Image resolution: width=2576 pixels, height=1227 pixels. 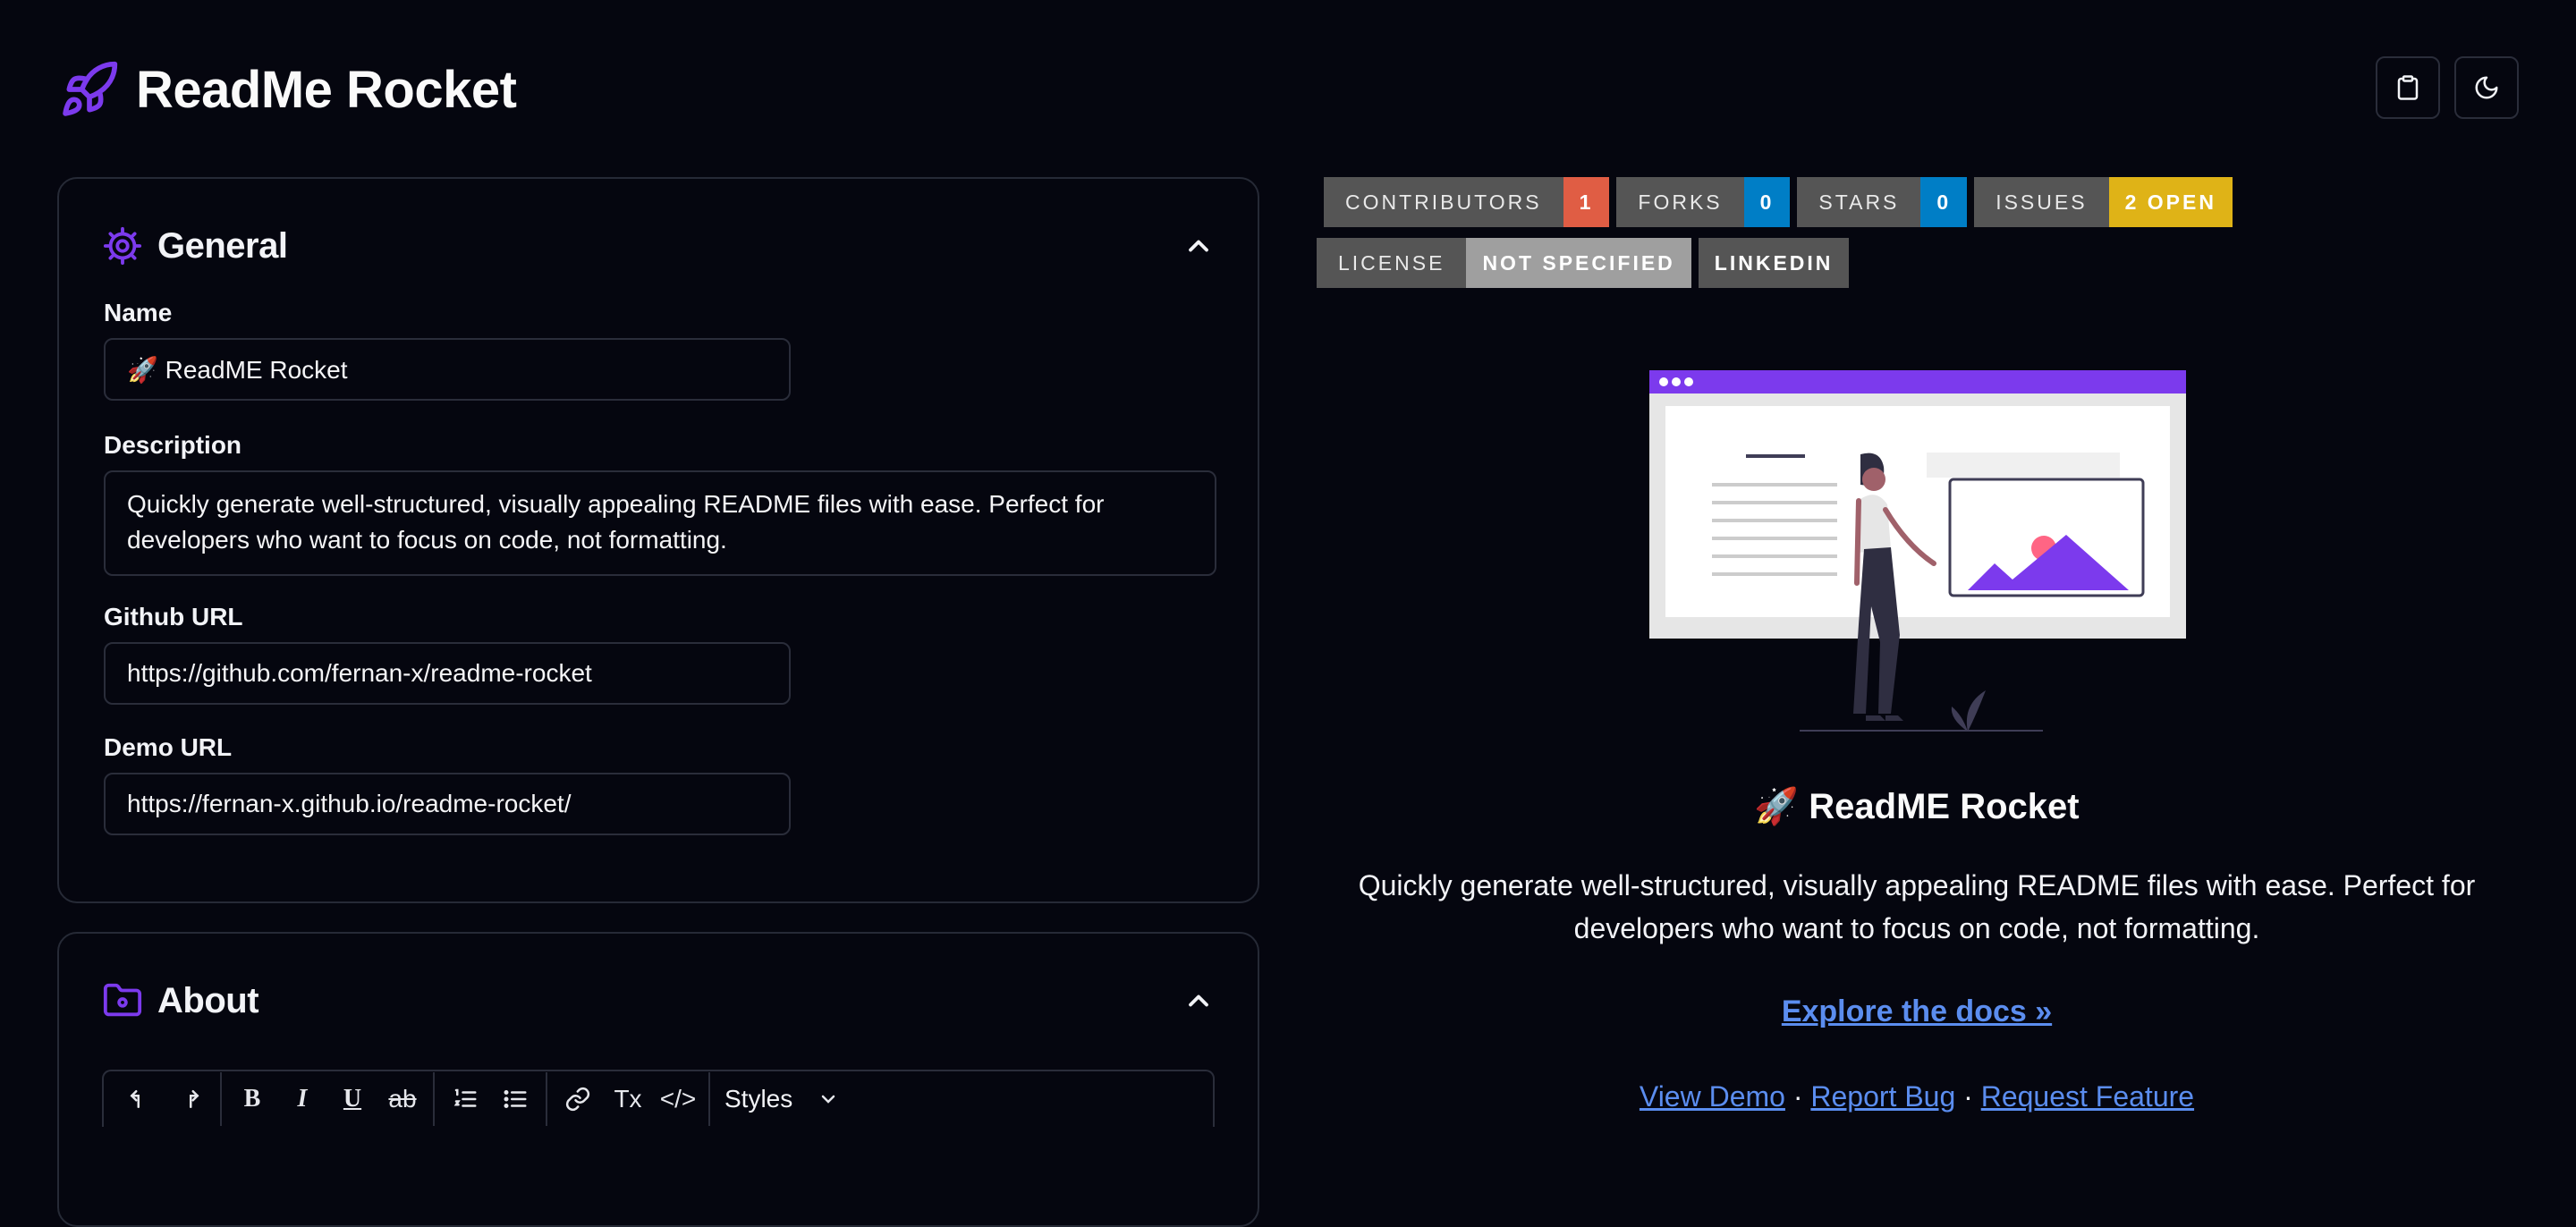 I want to click on underline-button: U, so click(x=352, y=1099).